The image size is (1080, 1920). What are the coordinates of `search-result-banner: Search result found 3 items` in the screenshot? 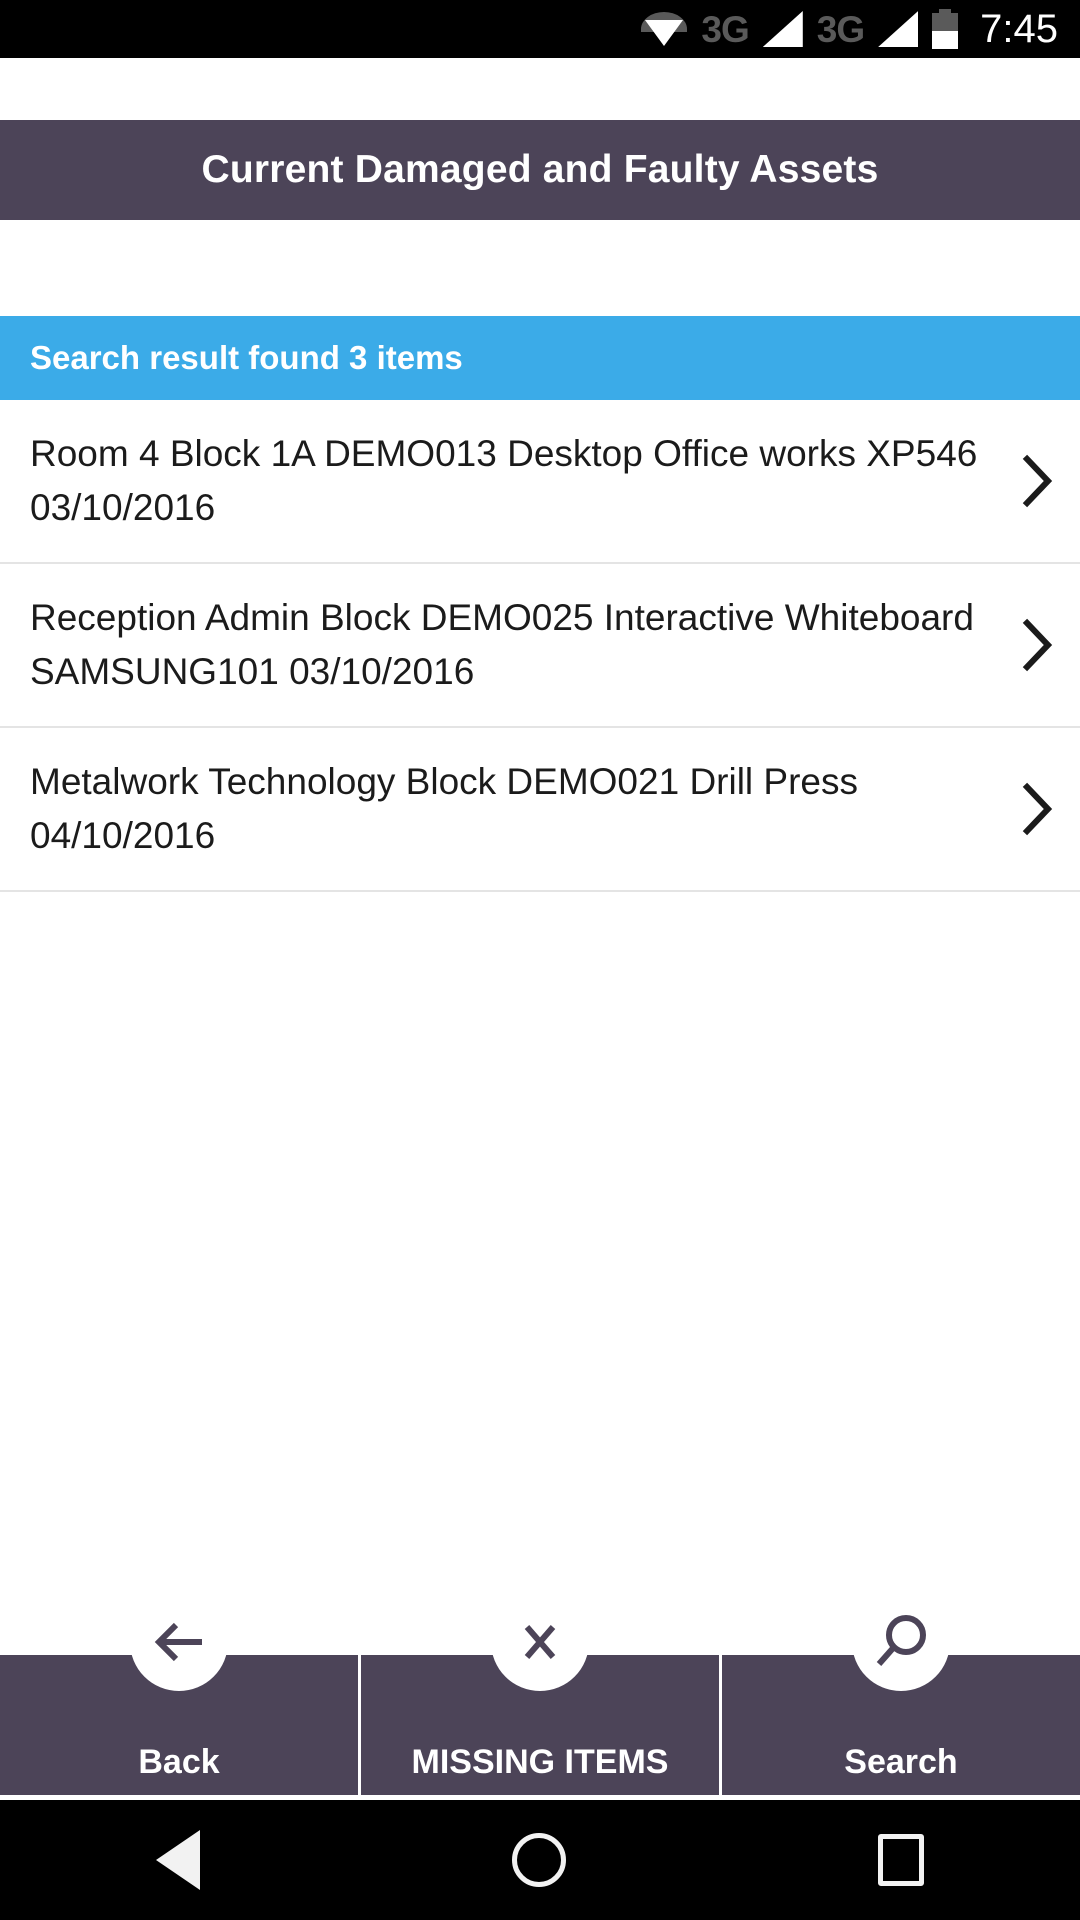 It's located at (540, 358).